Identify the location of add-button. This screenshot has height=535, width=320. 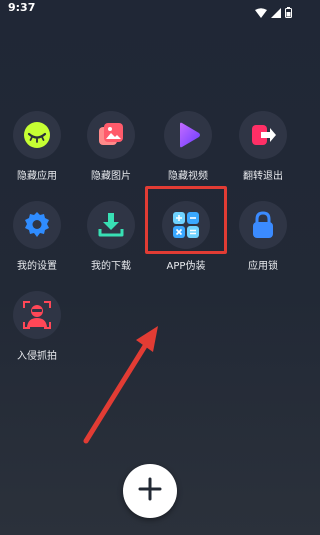
(150, 491).